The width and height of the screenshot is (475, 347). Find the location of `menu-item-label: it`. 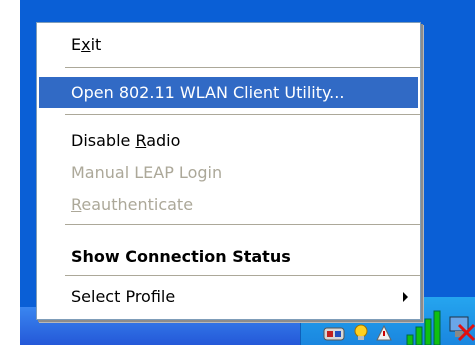

menu-item-label: it is located at coordinates (96, 44).